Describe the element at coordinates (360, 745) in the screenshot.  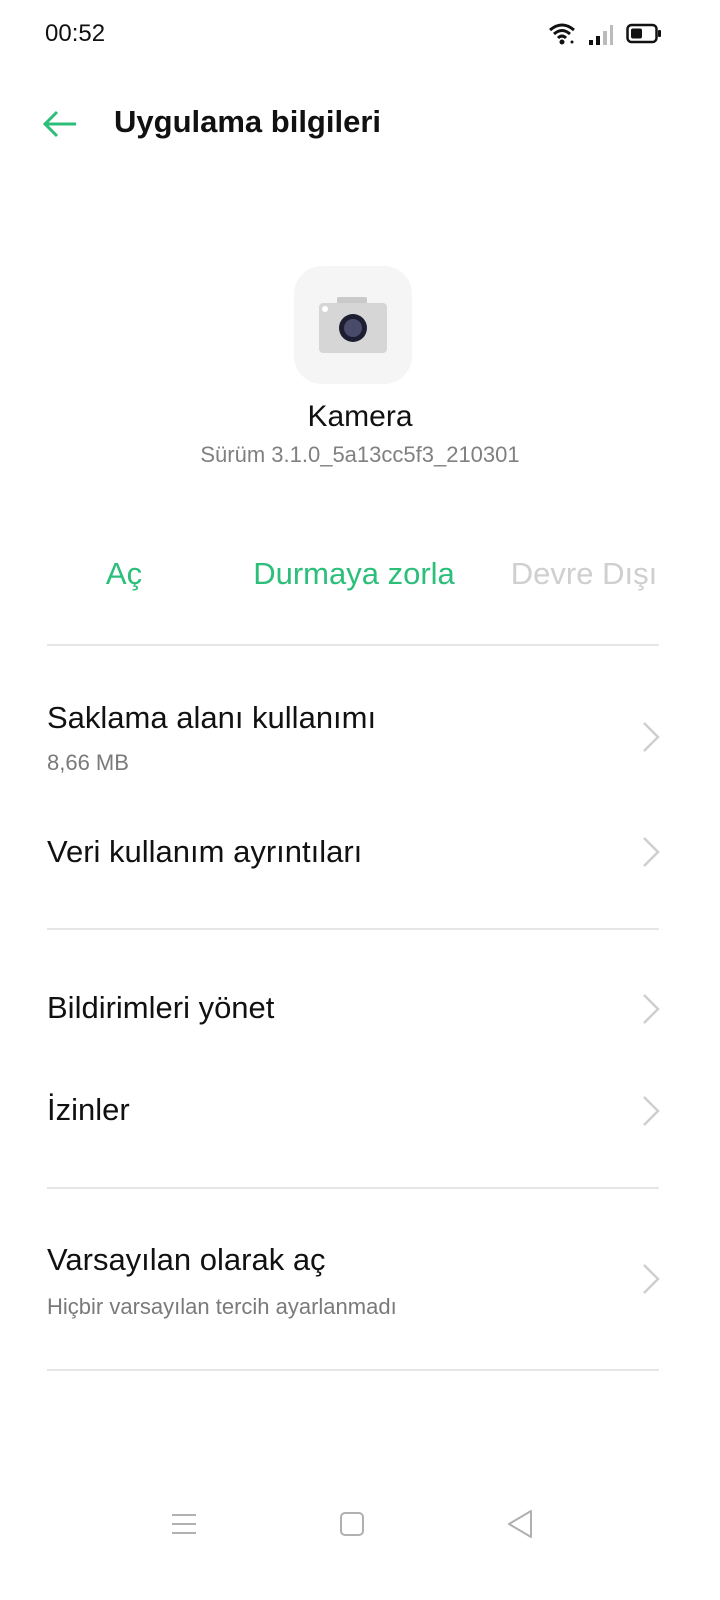
I see `list-item-storage: Saklama alanı kullanımı 8,66 MB` at that location.